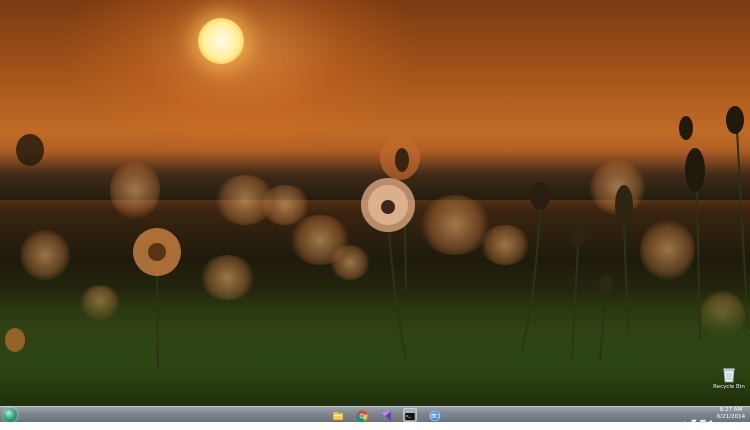 The width and height of the screenshot is (750, 430). Describe the element at coordinates (731, 410) in the screenshot. I see `clock-time: 8:27 AM` at that location.